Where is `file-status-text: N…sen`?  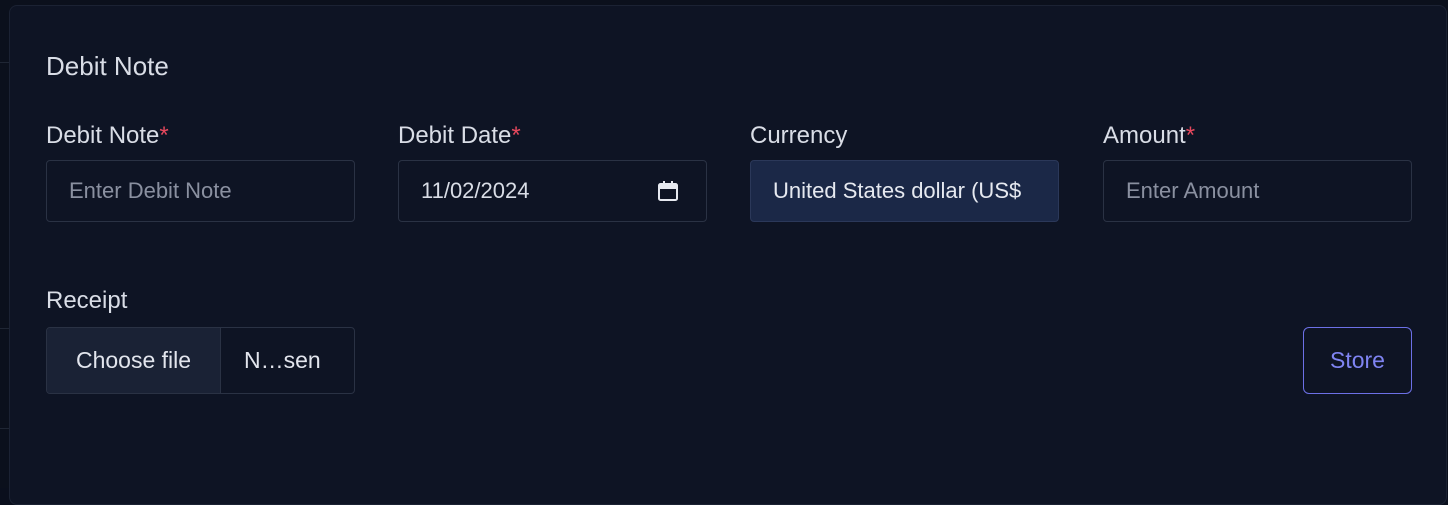 file-status-text: N…sen is located at coordinates (282, 360).